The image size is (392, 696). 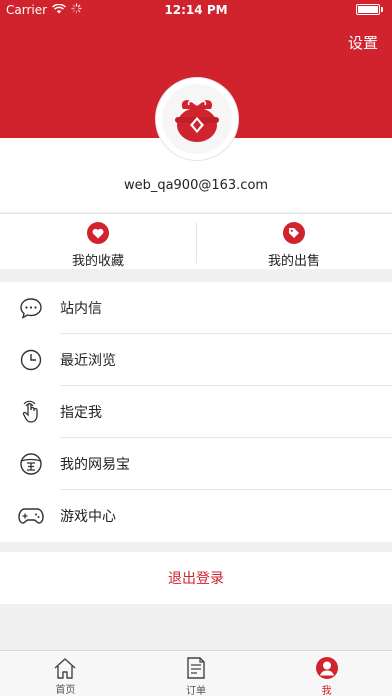 I want to click on tab-label-me: 我, so click(x=326, y=691).